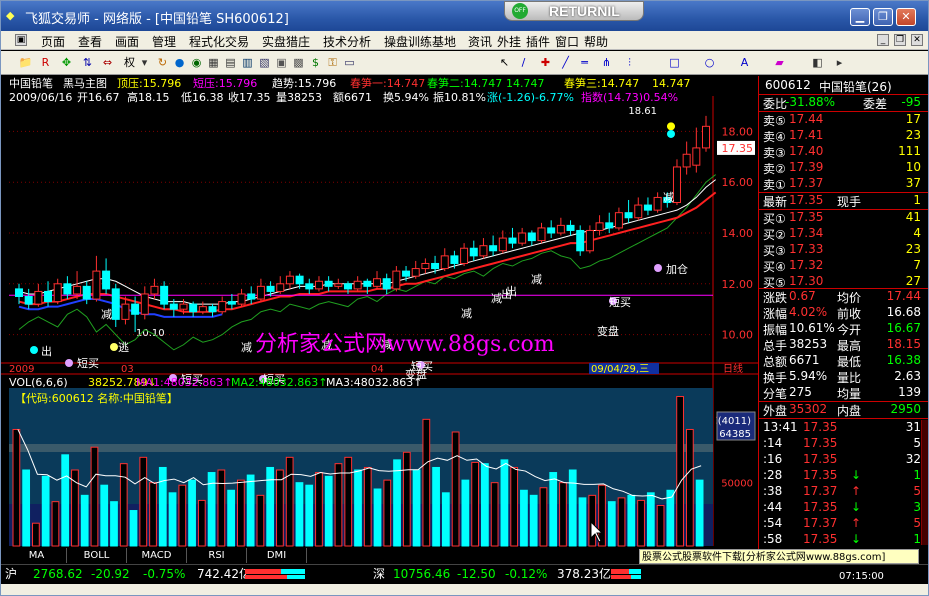 Image resolution: width=929 pixels, height=596 pixels. Describe the element at coordinates (900, 40) in the screenshot. I see `restore-child-icon: ❐` at that location.